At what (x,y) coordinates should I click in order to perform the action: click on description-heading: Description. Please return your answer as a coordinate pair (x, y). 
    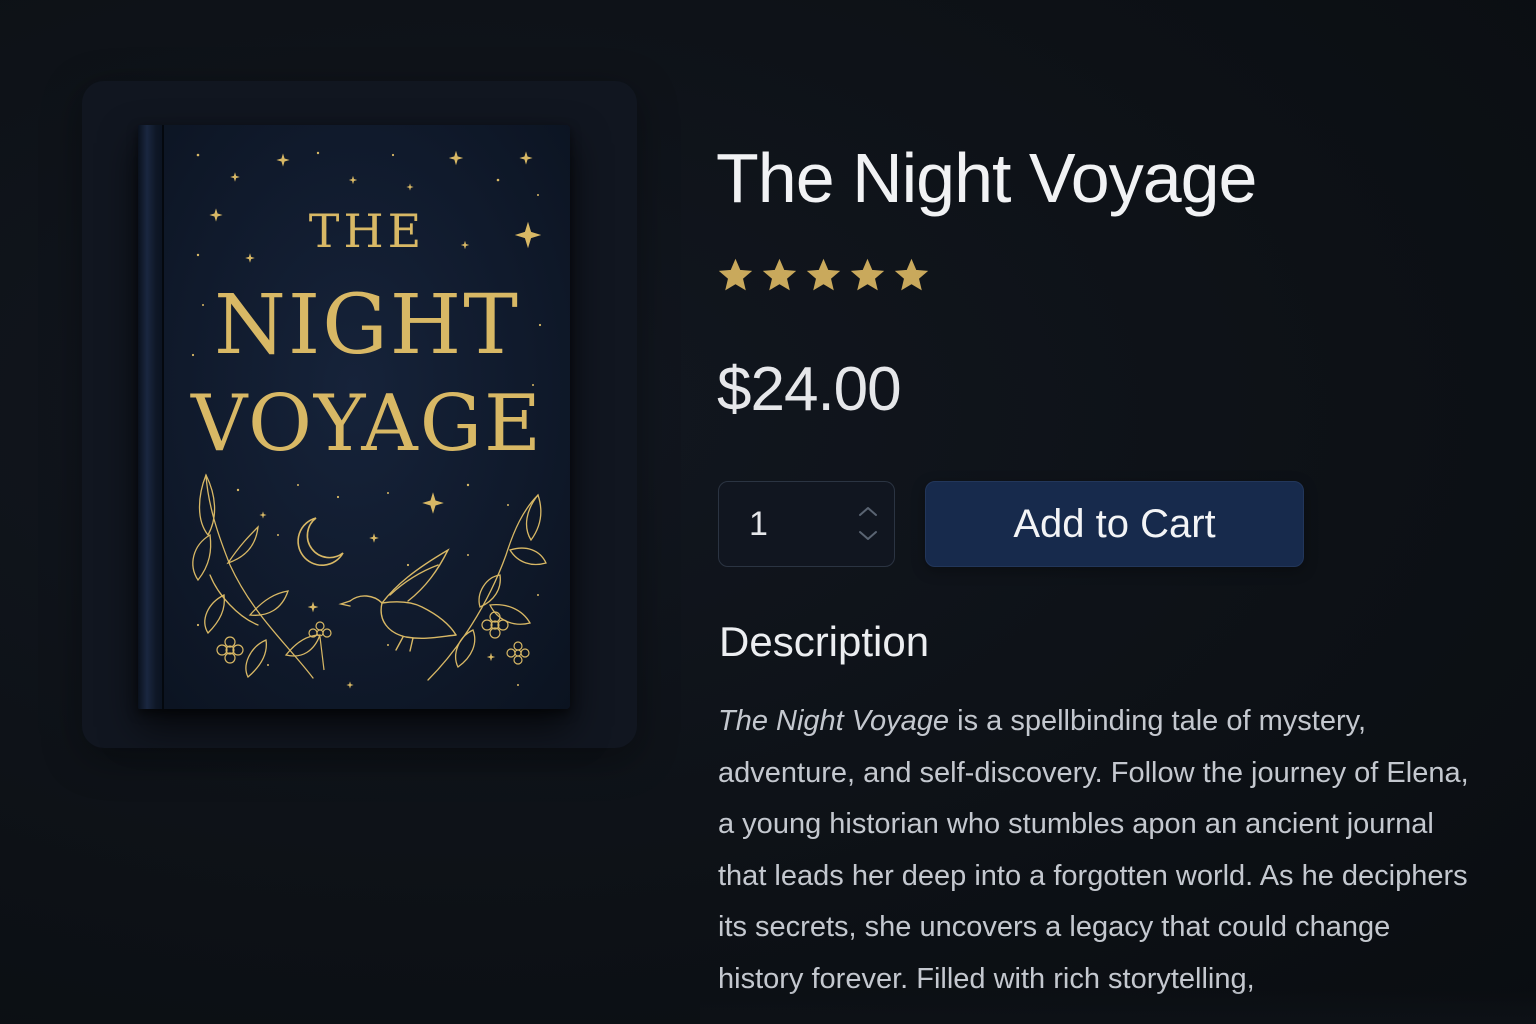
    Looking at the image, I should click on (824, 641).